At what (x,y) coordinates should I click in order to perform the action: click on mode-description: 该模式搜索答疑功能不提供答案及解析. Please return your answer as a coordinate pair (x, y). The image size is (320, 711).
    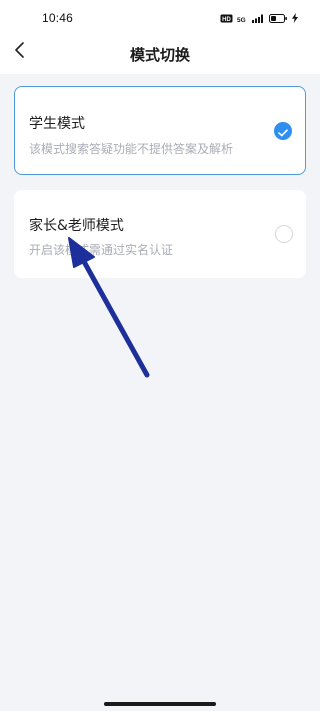
    Looking at the image, I should click on (131, 149).